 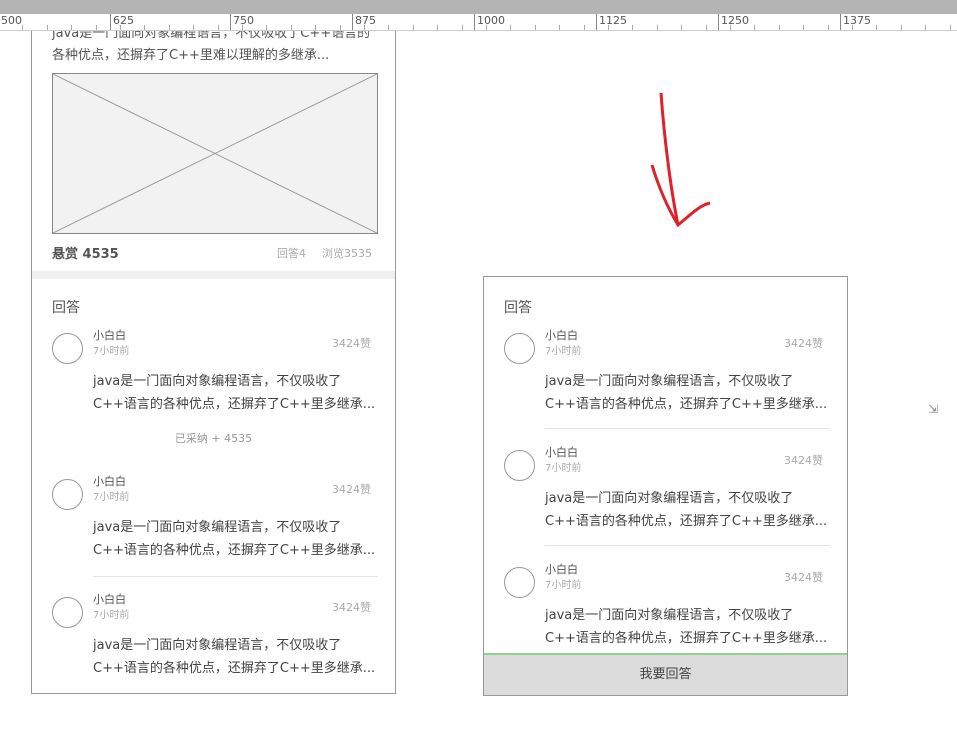 I want to click on cursor-icon: ⇲, so click(x=933, y=409).